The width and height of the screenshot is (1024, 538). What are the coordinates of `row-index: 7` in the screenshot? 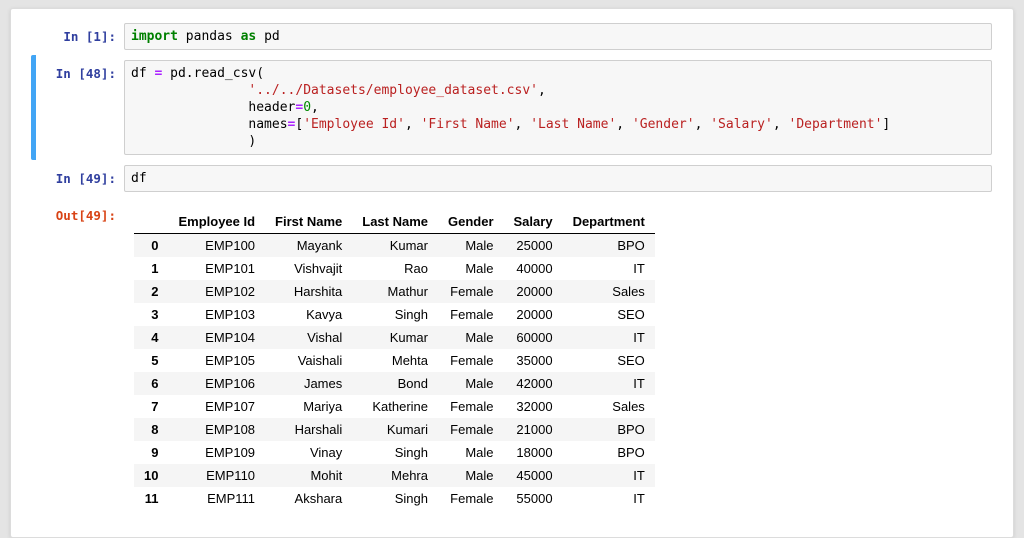 It's located at (155, 406).